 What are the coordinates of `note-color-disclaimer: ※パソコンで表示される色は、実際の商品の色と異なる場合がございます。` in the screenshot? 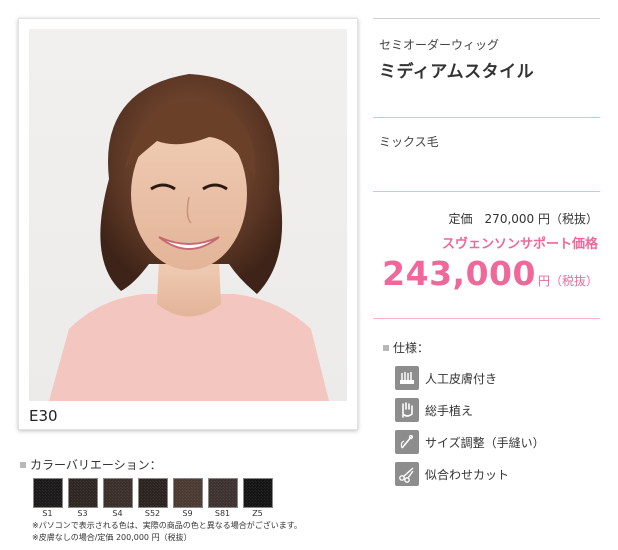 It's located at (167, 525).